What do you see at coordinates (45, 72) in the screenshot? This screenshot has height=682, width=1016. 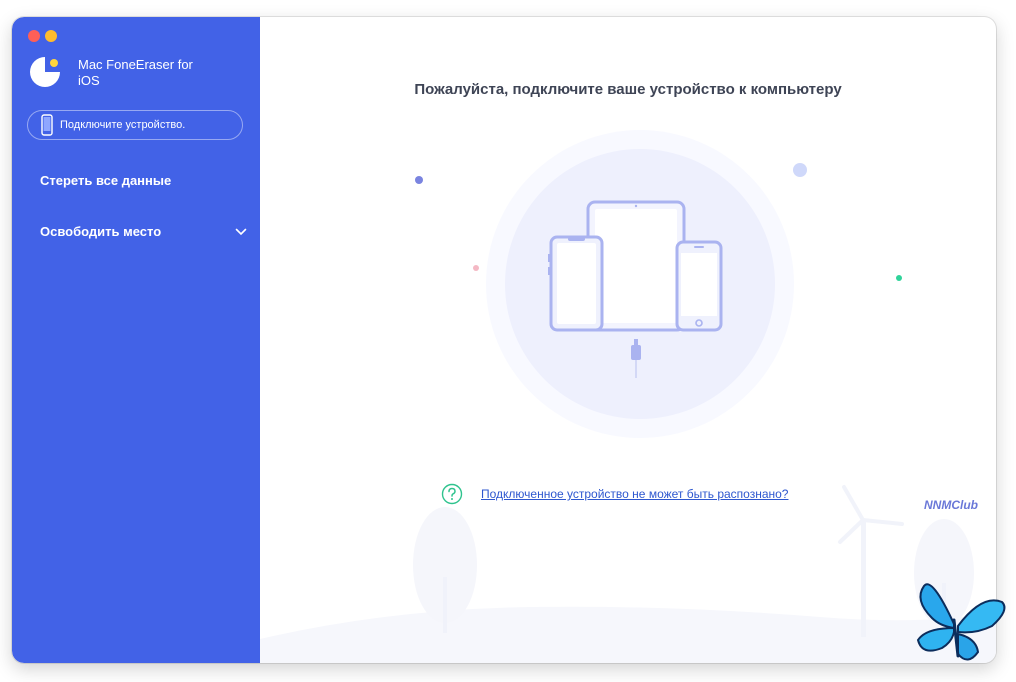 I see `app-logo-icon` at bounding box center [45, 72].